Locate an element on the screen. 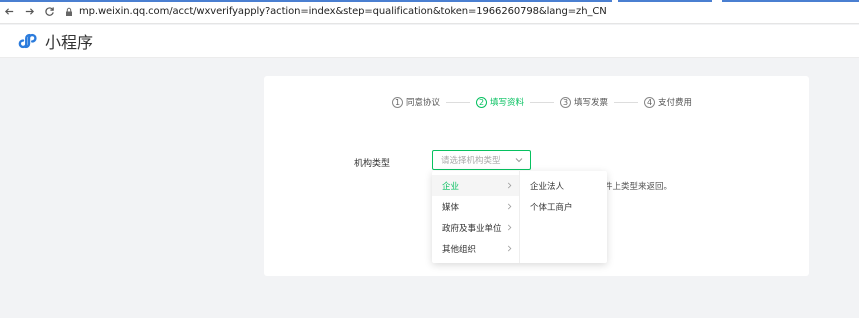  org-type-select: 请选择机构类型 is located at coordinates (481, 160).